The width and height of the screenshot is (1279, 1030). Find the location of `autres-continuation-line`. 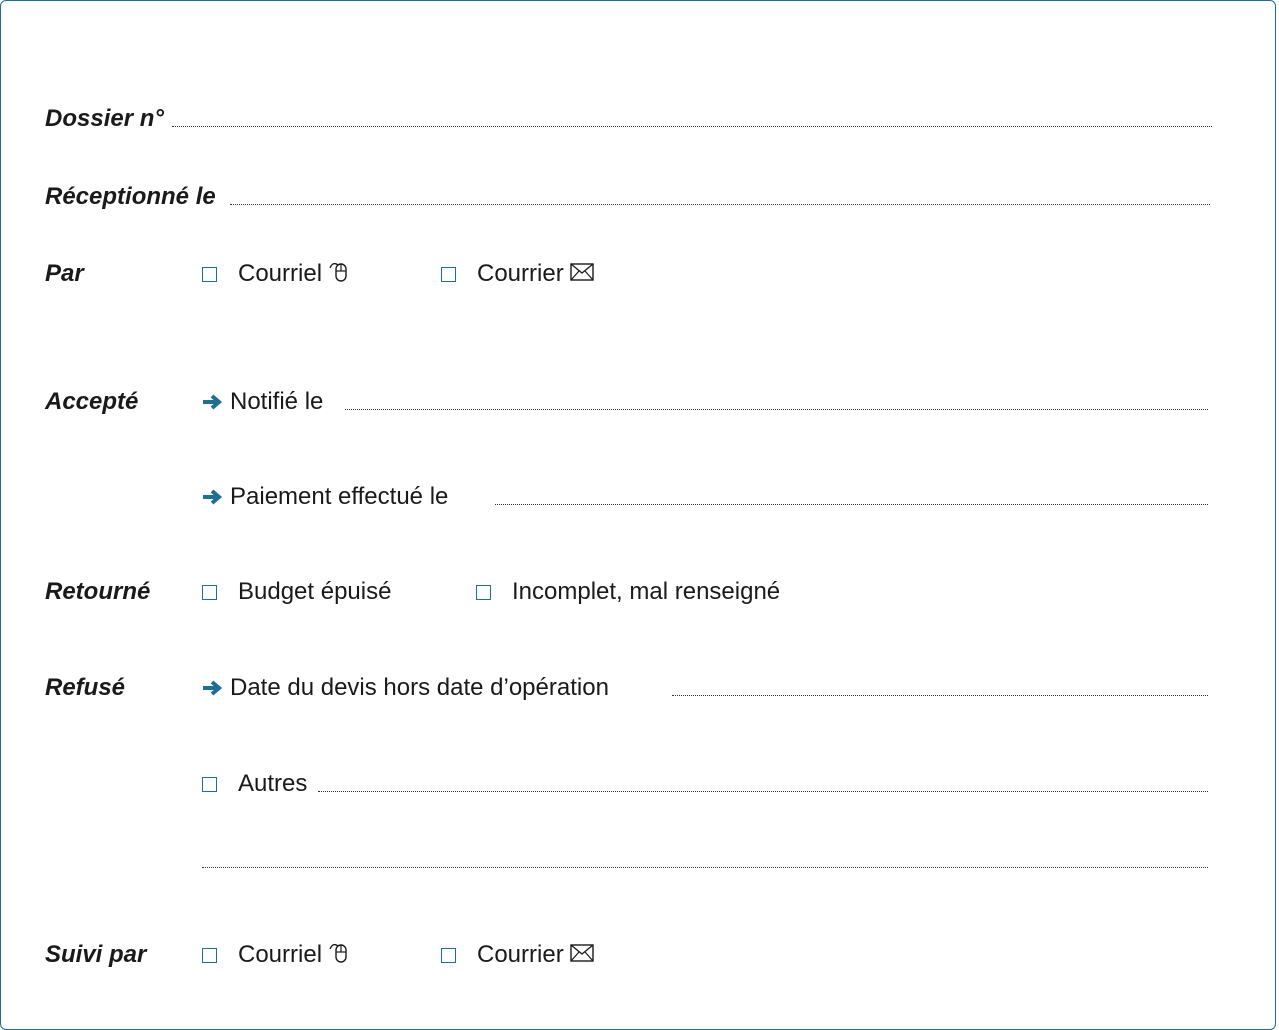

autres-continuation-line is located at coordinates (705, 867).